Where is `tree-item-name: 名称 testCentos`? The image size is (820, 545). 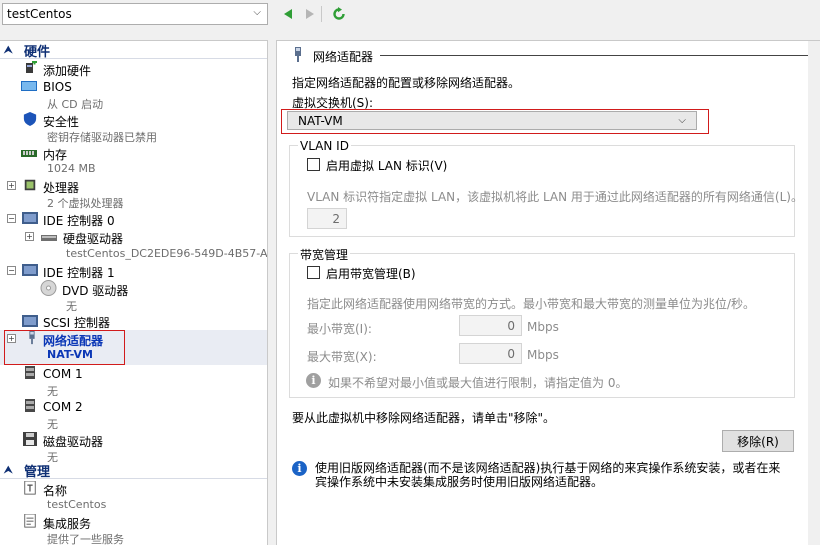
tree-item-name: 名称 testCentos is located at coordinates (133, 496).